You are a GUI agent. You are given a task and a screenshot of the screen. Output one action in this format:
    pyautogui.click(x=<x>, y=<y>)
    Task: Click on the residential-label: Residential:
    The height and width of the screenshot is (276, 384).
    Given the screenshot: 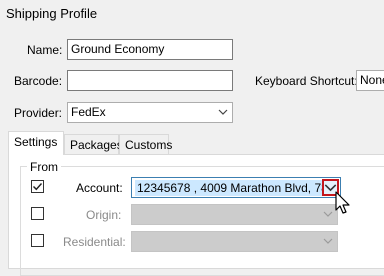 What is the action you would take?
    pyautogui.click(x=94, y=242)
    